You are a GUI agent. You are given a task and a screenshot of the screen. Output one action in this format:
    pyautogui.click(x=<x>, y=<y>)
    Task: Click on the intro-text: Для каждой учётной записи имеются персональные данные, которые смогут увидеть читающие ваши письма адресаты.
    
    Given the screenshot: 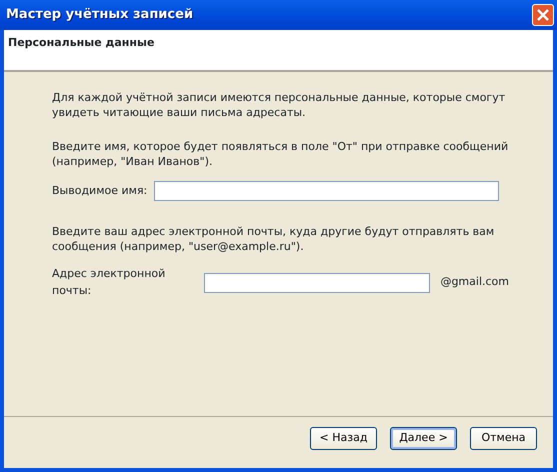 What is the action you would take?
    pyautogui.click(x=279, y=105)
    